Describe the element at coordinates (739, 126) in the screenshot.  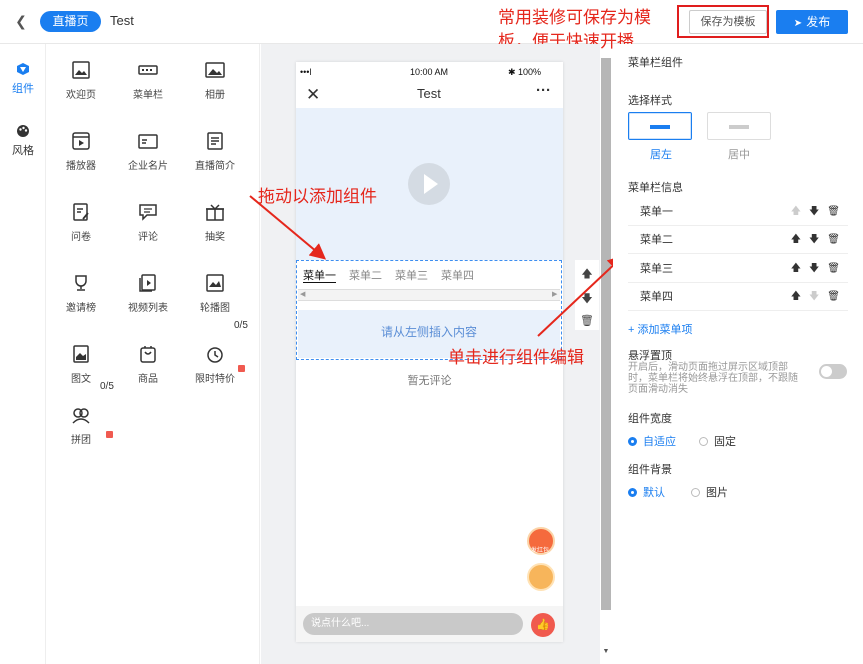
I see `style-center-card` at that location.